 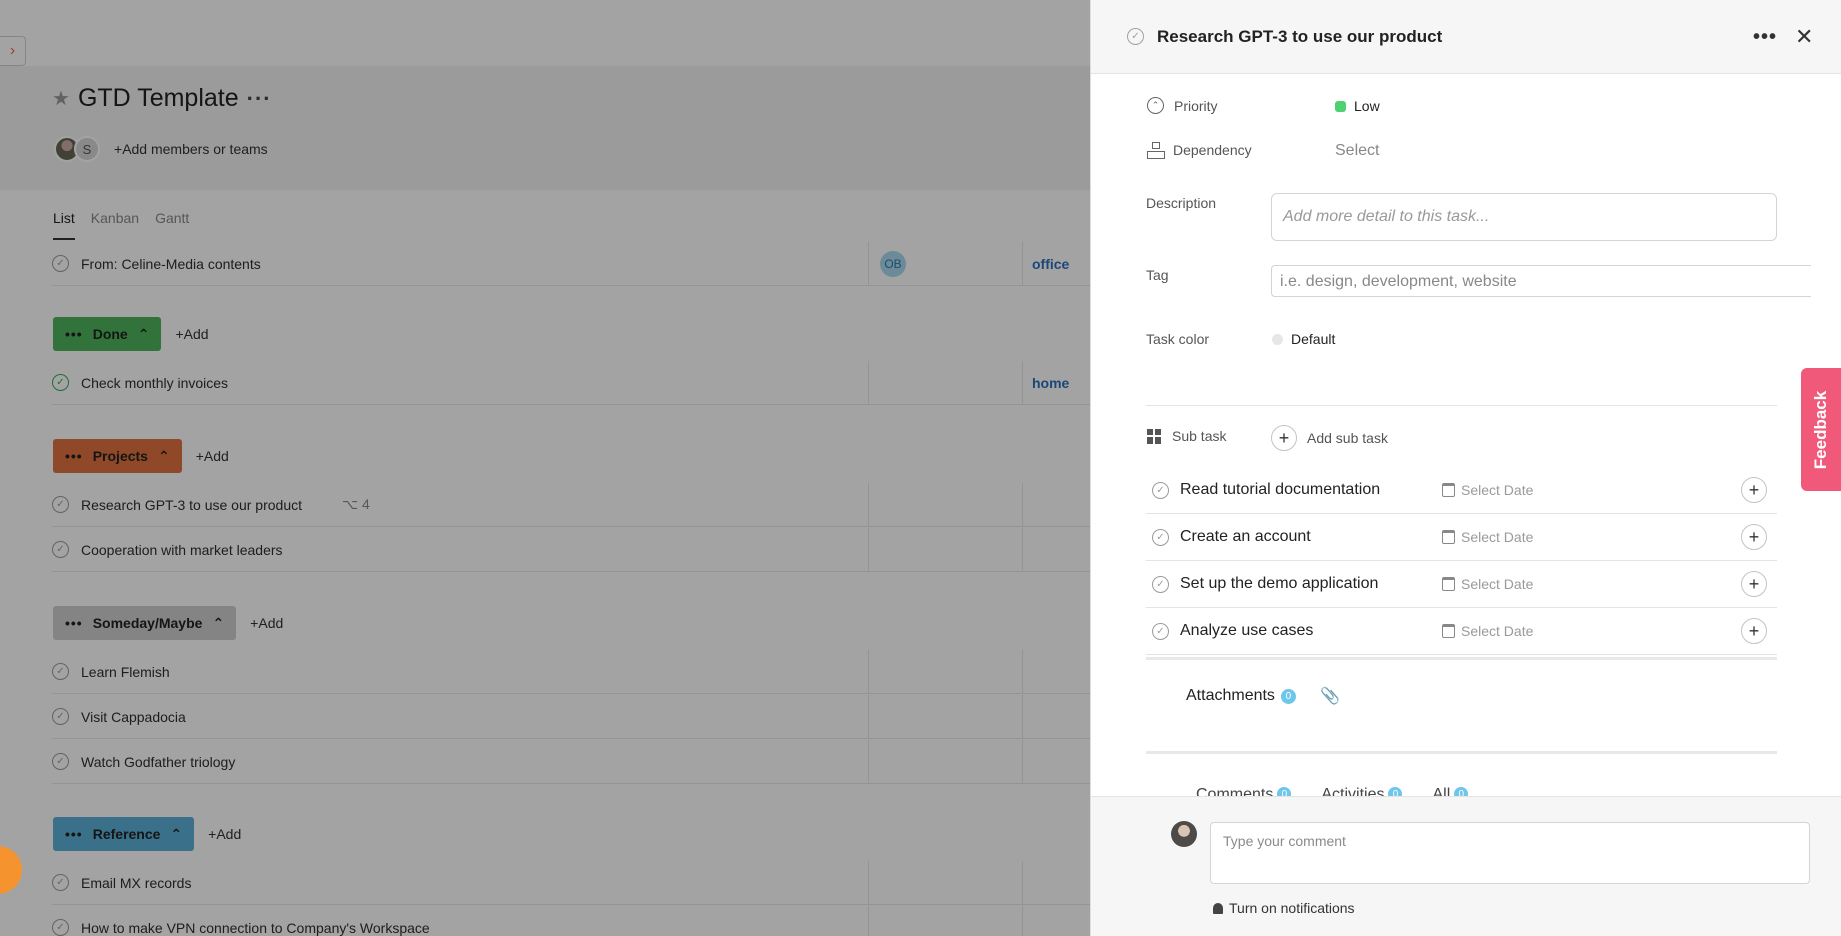 I want to click on bell-icon, so click(x=1218, y=908).